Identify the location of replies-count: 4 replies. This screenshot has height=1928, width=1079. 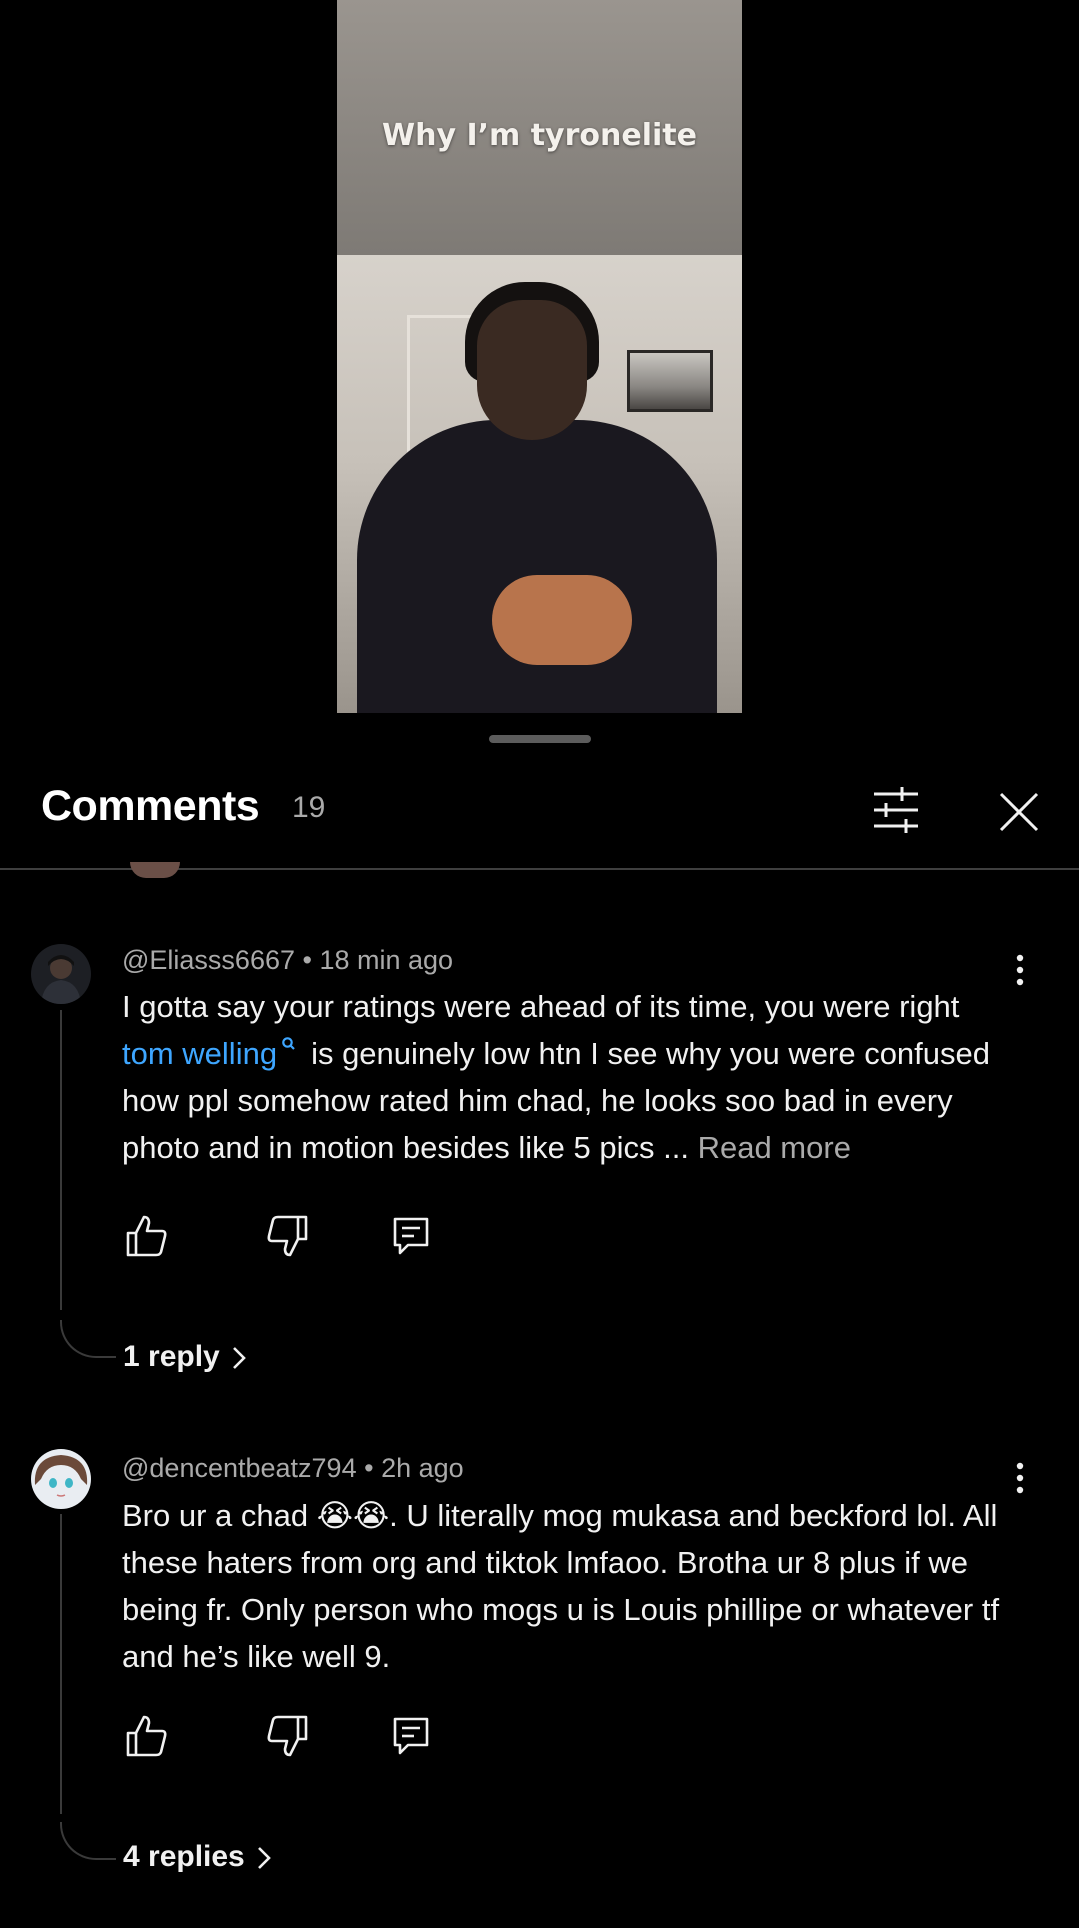
(184, 1856).